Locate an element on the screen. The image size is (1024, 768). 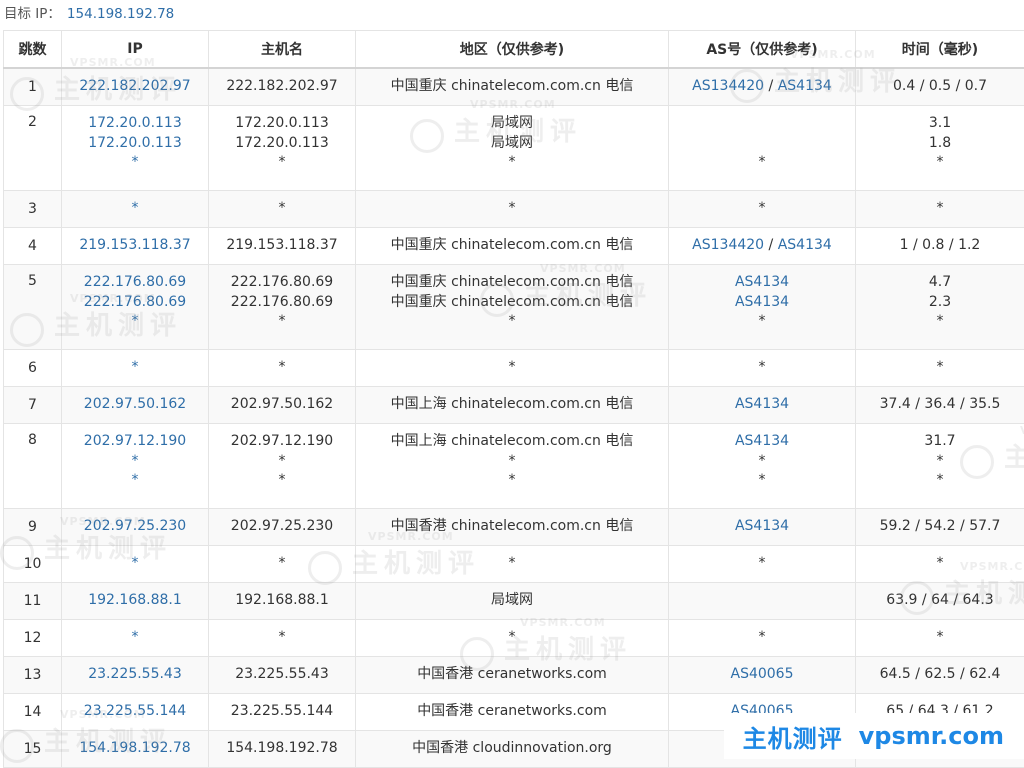
brand-banner: 主机测评 vpsmr.com is located at coordinates (874, 736).